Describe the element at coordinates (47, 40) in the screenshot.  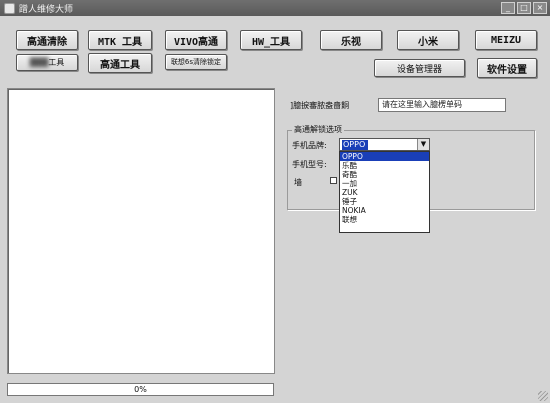
I see `qualcomm-clear-button: 高通清除` at that location.